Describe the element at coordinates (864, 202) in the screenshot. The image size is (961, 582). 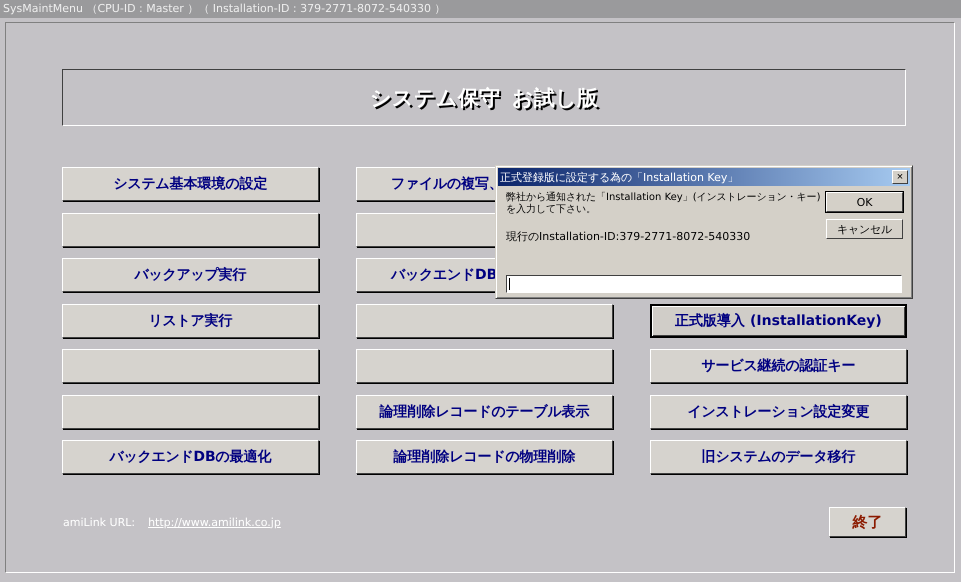
I see `dialog-button: OK` at that location.